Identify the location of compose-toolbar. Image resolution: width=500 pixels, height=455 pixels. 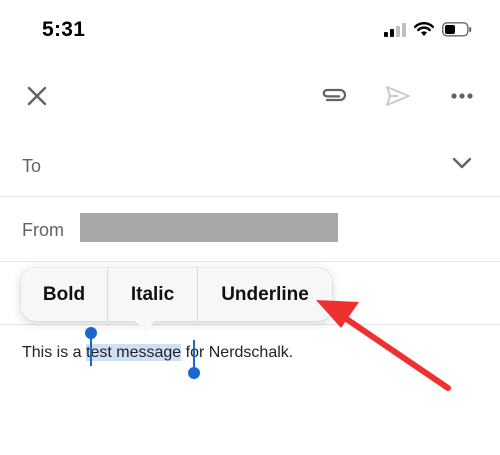
(250, 96).